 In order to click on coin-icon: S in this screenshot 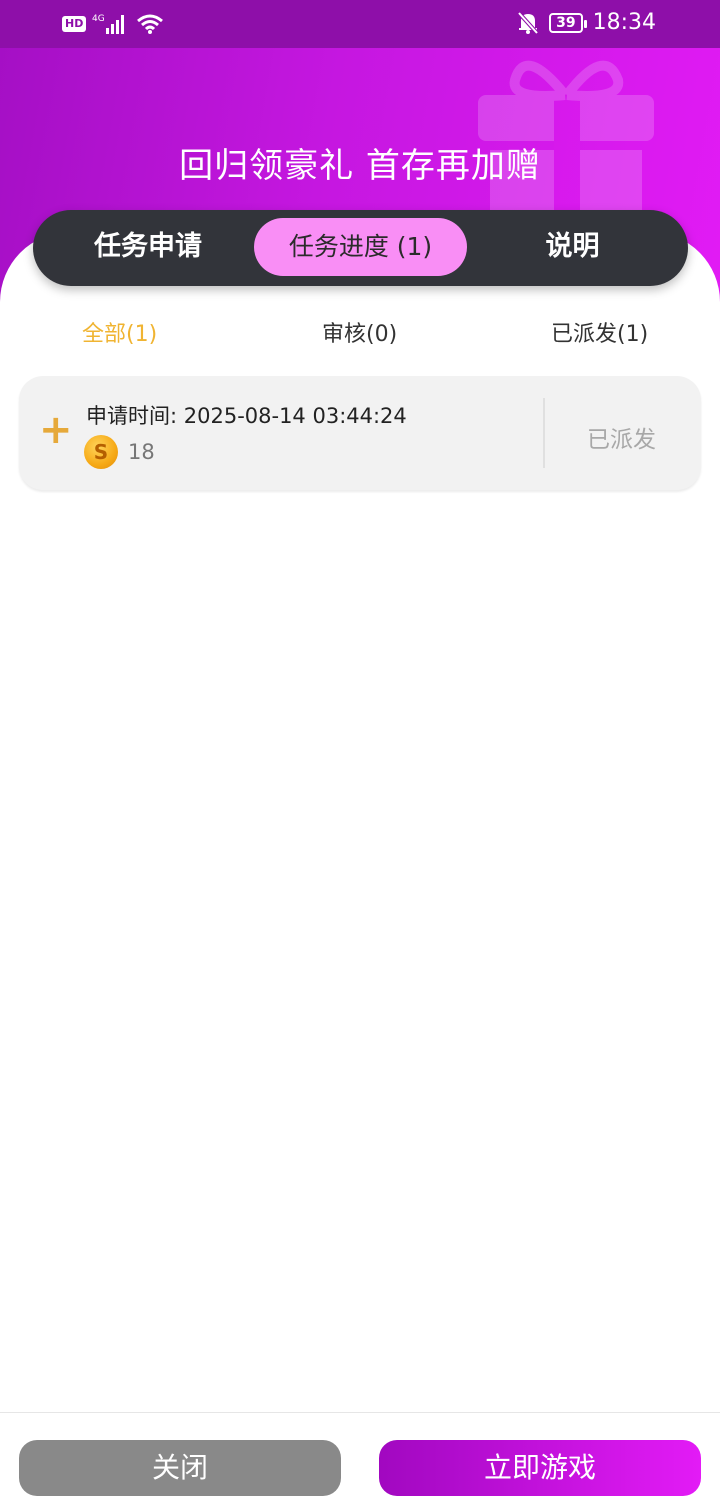, I will do `click(101, 452)`.